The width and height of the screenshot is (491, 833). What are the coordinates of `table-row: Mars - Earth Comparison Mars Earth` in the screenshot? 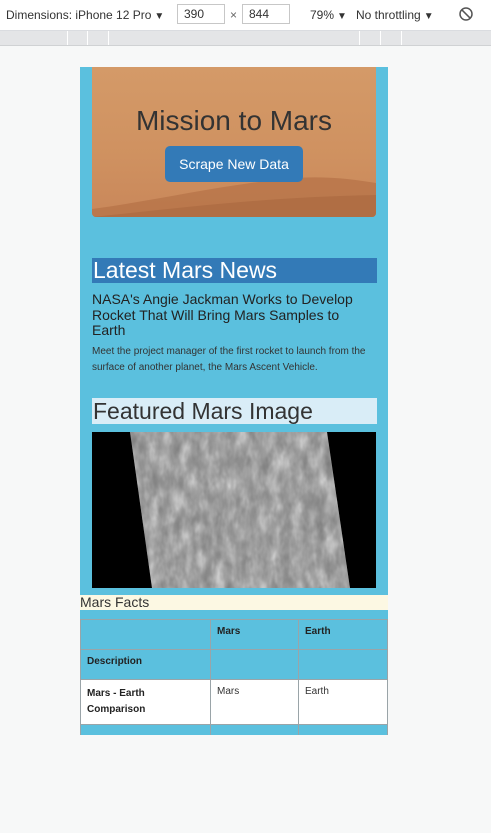 It's located at (234, 702).